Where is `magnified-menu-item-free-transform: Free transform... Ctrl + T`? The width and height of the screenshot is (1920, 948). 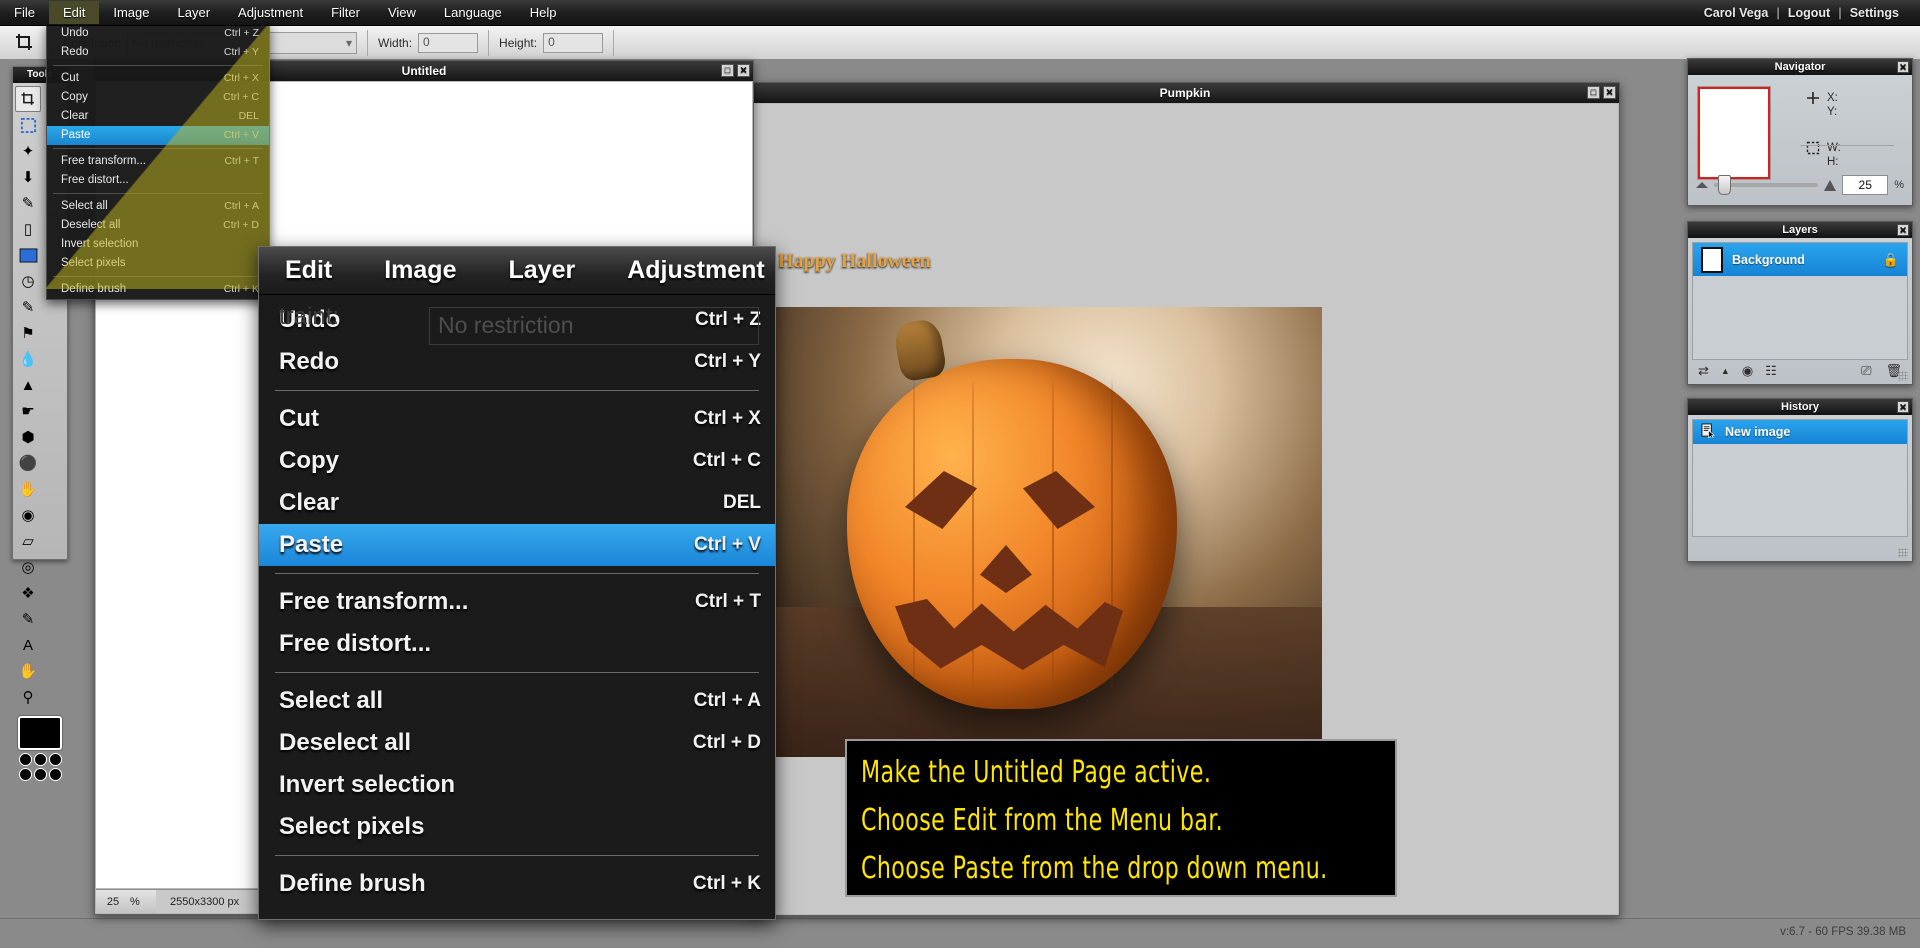 magnified-menu-item-free-transform: Free transform... Ctrl + T is located at coordinates (517, 602).